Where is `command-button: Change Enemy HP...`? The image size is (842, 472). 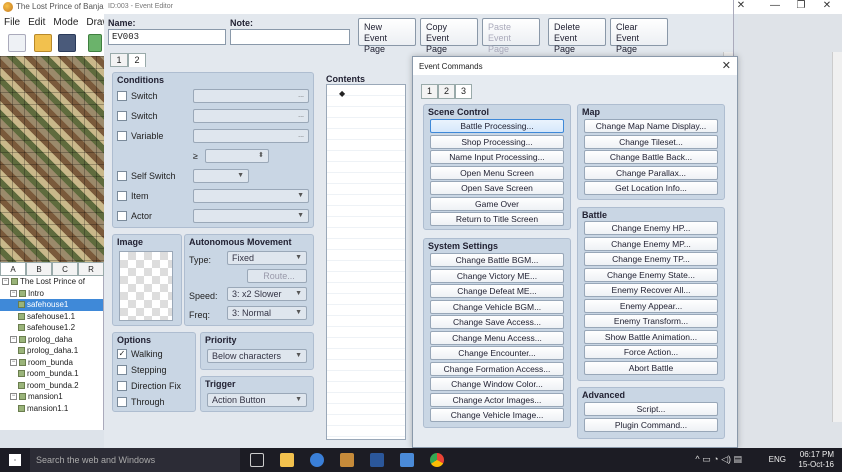
command-button: Change Enemy HP... is located at coordinates (651, 228).